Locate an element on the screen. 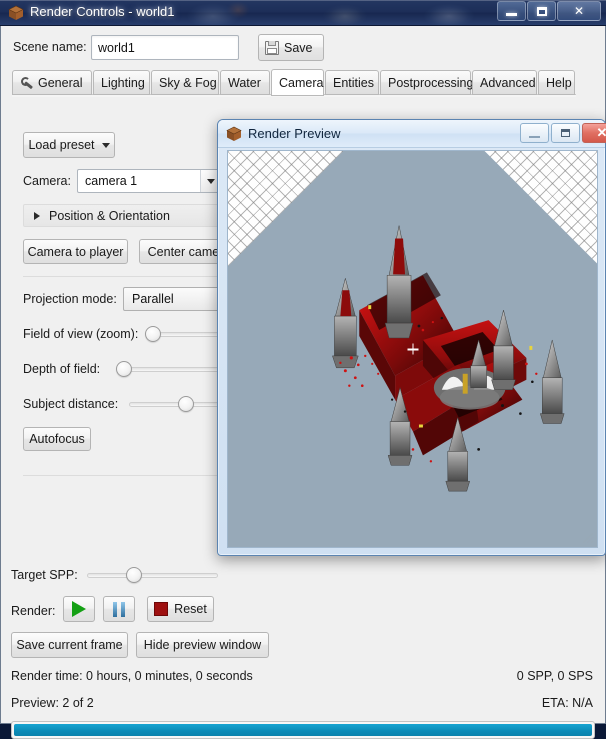  scene-name-input is located at coordinates (165, 47).